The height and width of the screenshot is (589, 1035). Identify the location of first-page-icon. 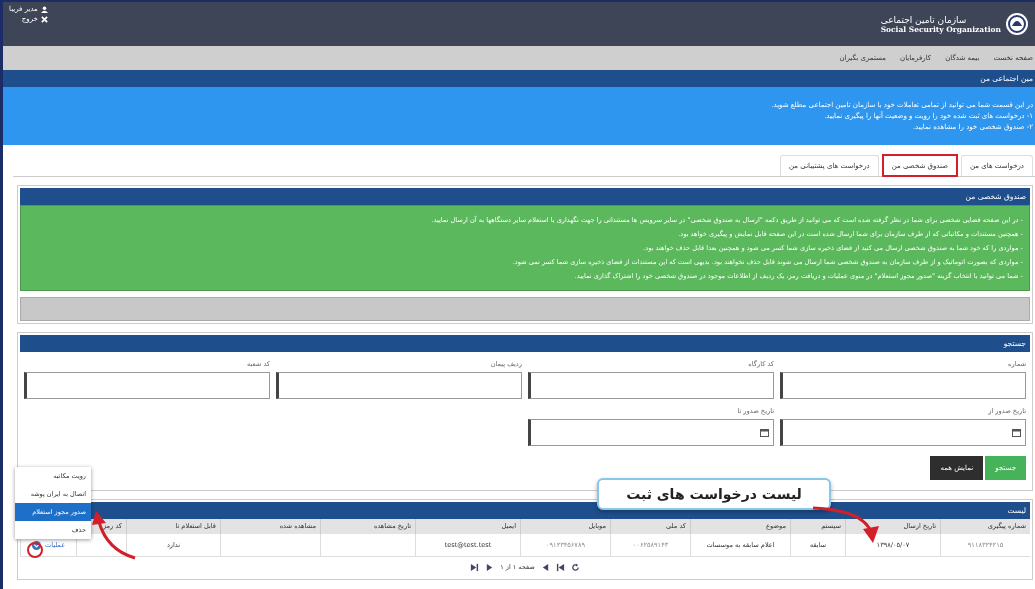
(560, 567).